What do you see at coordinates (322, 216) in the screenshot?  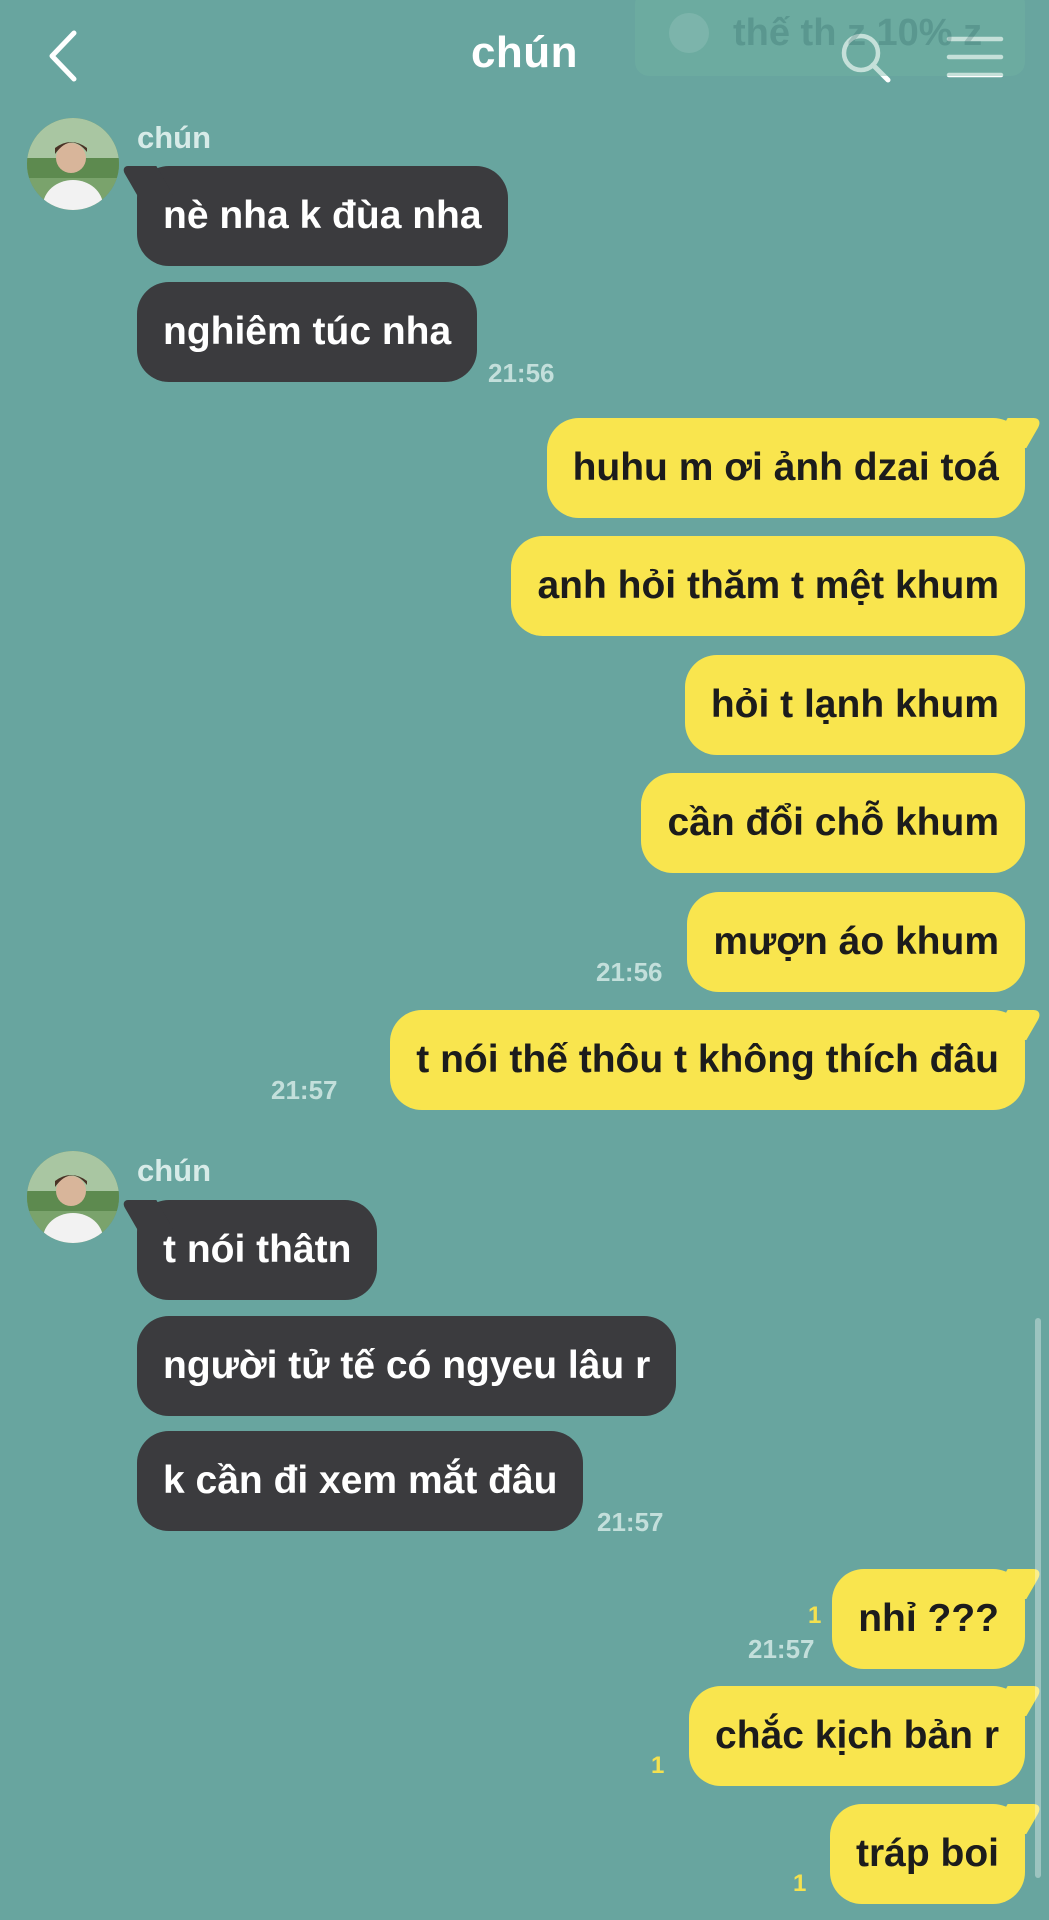 I see `incoming-message: nè nha k đùa nha` at bounding box center [322, 216].